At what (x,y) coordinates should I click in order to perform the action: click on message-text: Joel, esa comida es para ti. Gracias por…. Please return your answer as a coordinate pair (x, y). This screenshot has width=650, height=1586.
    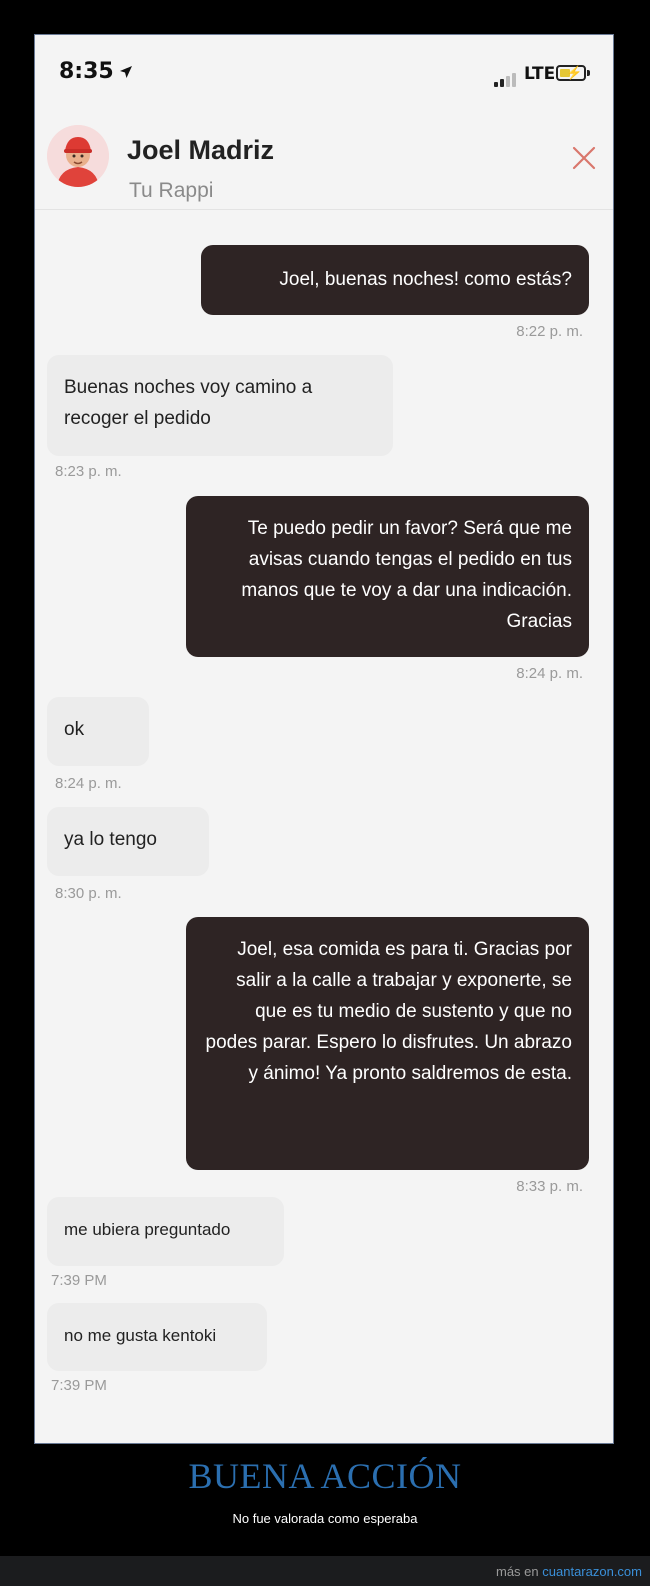
    Looking at the image, I should click on (388, 1011).